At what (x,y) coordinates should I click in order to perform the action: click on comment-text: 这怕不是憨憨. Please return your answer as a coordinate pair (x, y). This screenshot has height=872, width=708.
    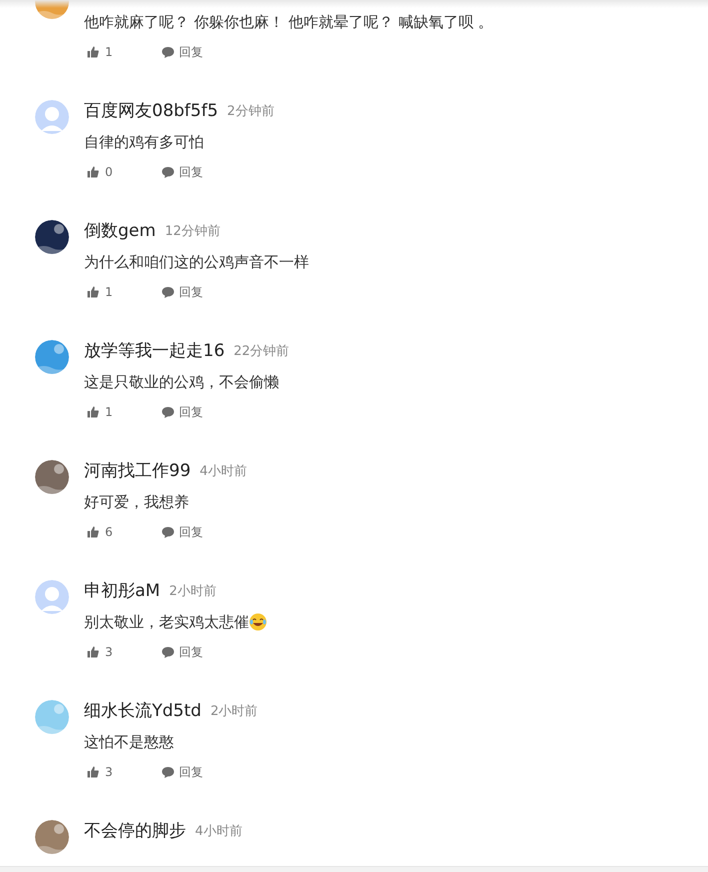
    Looking at the image, I should click on (129, 742).